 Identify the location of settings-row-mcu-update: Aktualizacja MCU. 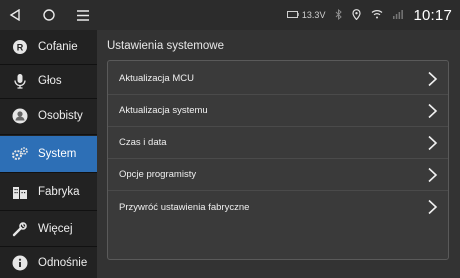
(278, 79).